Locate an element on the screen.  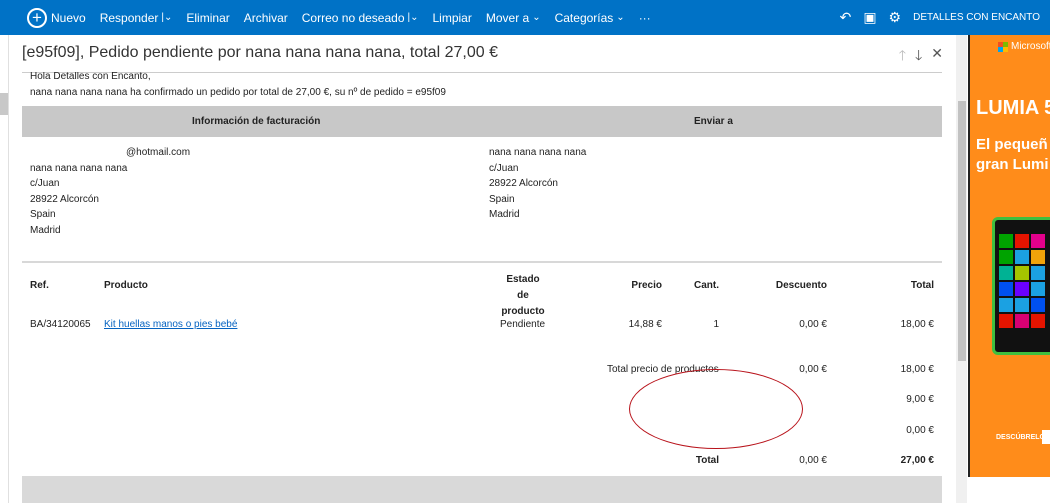
column-header-total: Total is located at coordinates (922, 285).